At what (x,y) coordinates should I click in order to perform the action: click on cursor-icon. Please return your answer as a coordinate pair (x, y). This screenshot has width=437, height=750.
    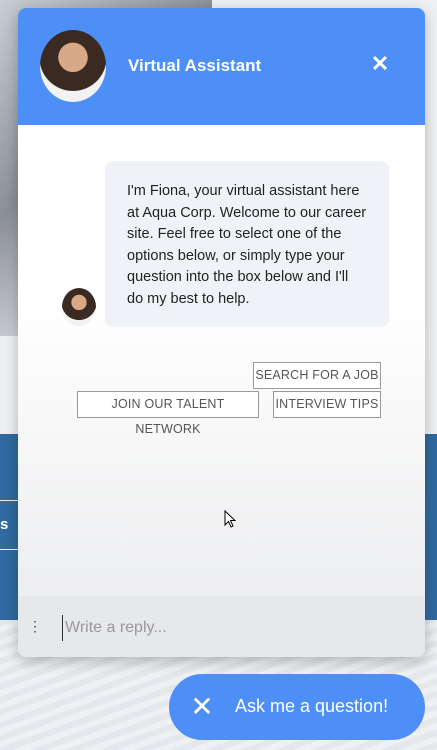
    Looking at the image, I should click on (230, 519).